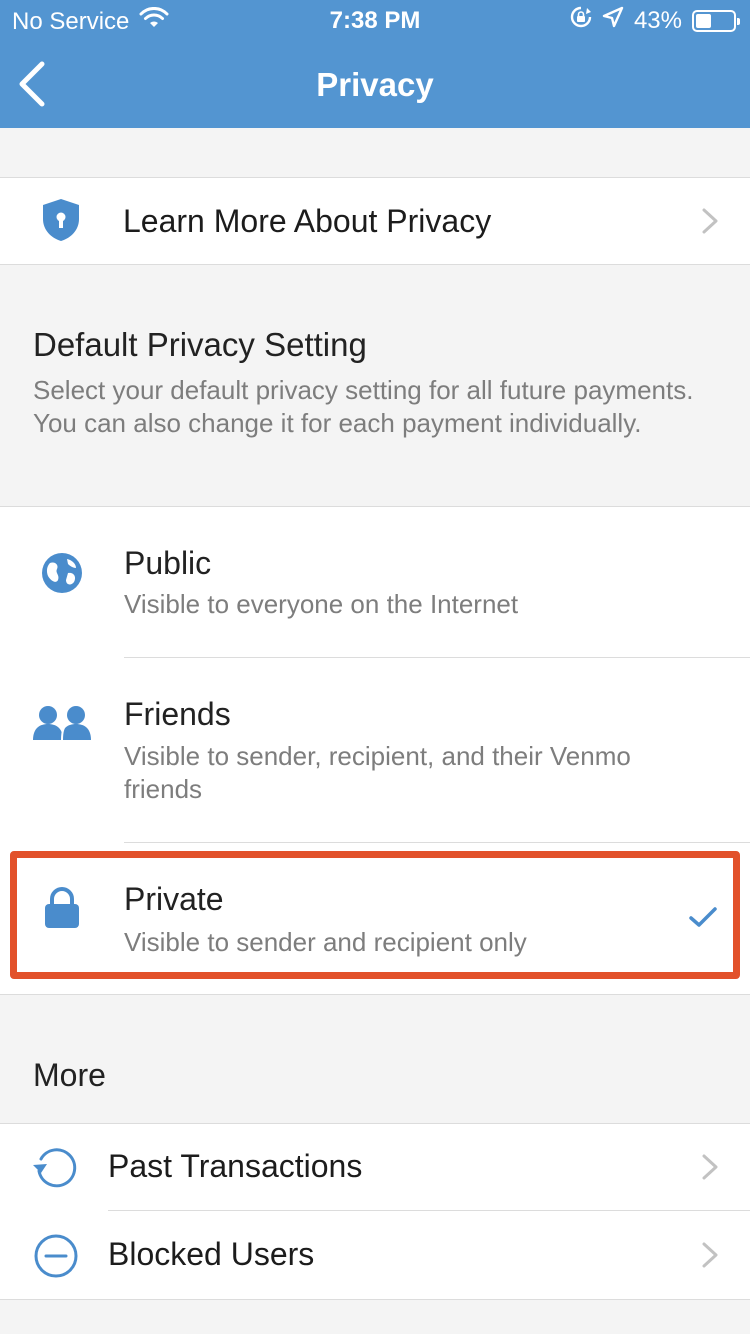 The height and width of the screenshot is (1334, 750). What do you see at coordinates (375, 20) in the screenshot?
I see `status-bar: No Service 7:38 PM 43%` at bounding box center [375, 20].